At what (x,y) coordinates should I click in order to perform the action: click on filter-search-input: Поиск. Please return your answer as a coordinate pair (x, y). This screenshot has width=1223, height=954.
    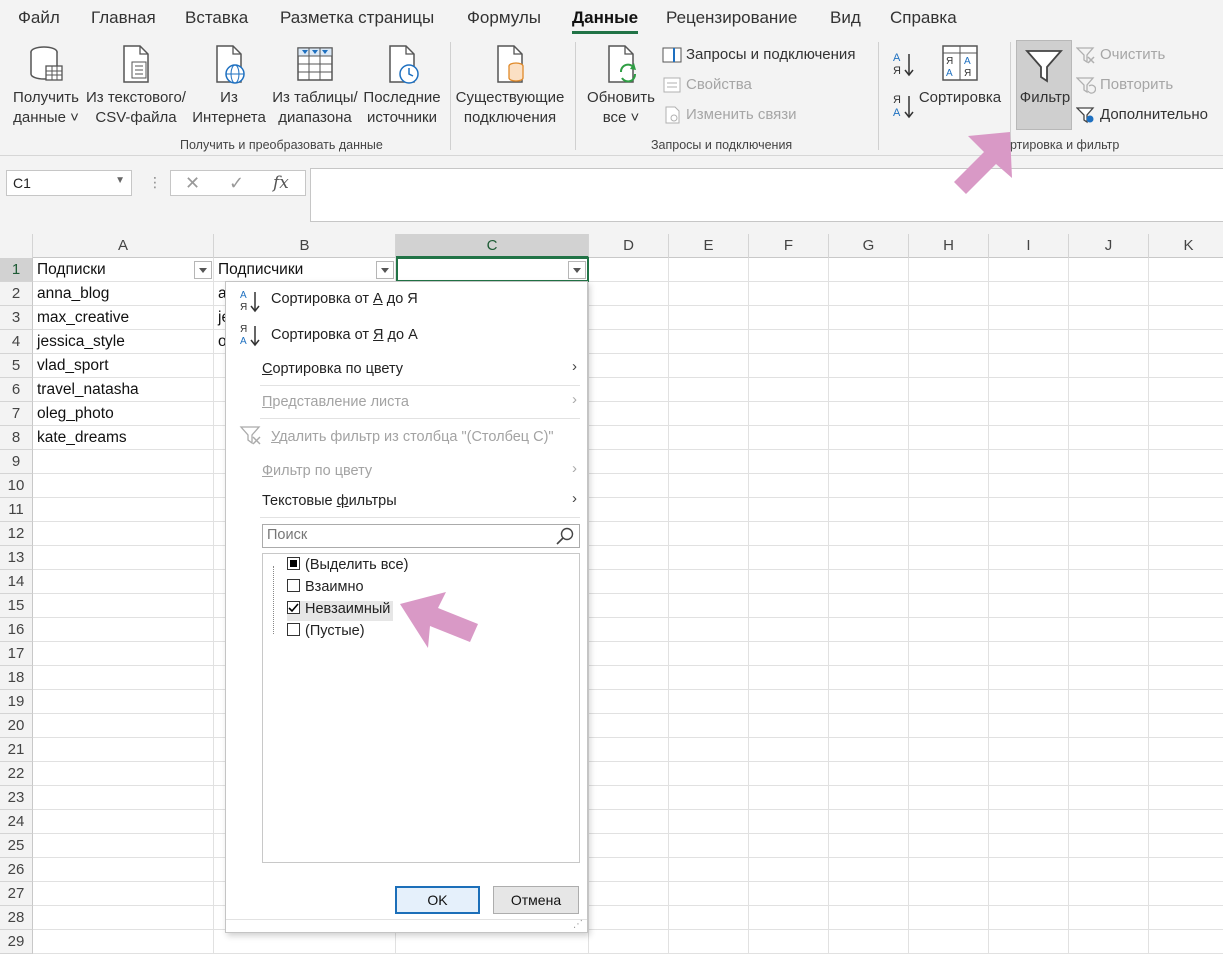
    Looking at the image, I should click on (421, 536).